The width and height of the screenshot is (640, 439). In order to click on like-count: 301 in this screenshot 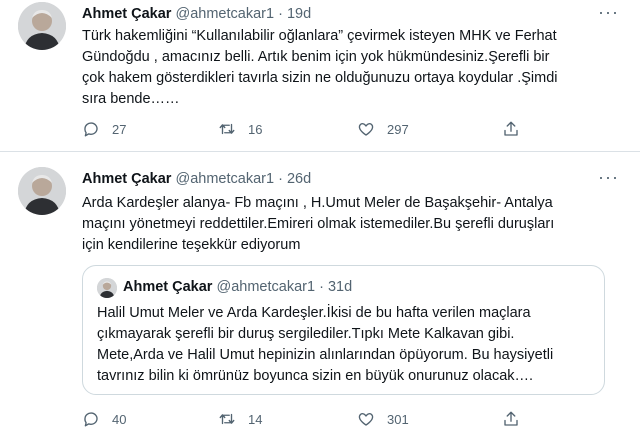, I will do `click(398, 419)`.